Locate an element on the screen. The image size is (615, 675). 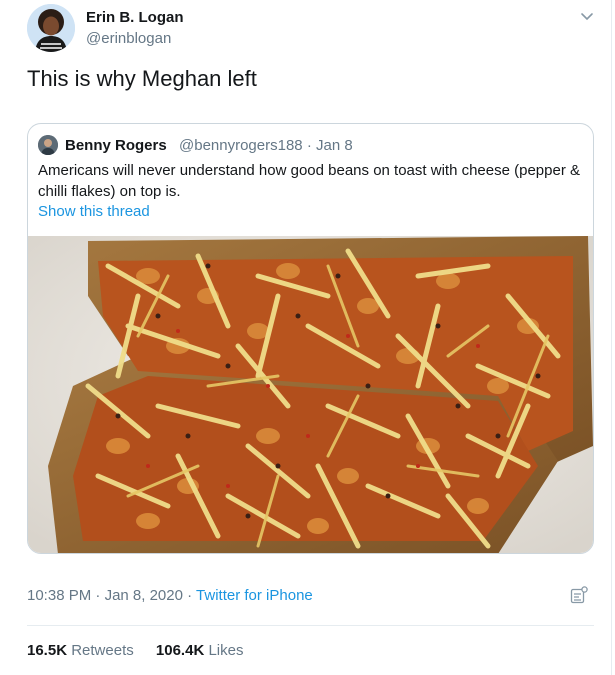
quoted-author-name: Benny Rogers is located at coordinates (116, 145).